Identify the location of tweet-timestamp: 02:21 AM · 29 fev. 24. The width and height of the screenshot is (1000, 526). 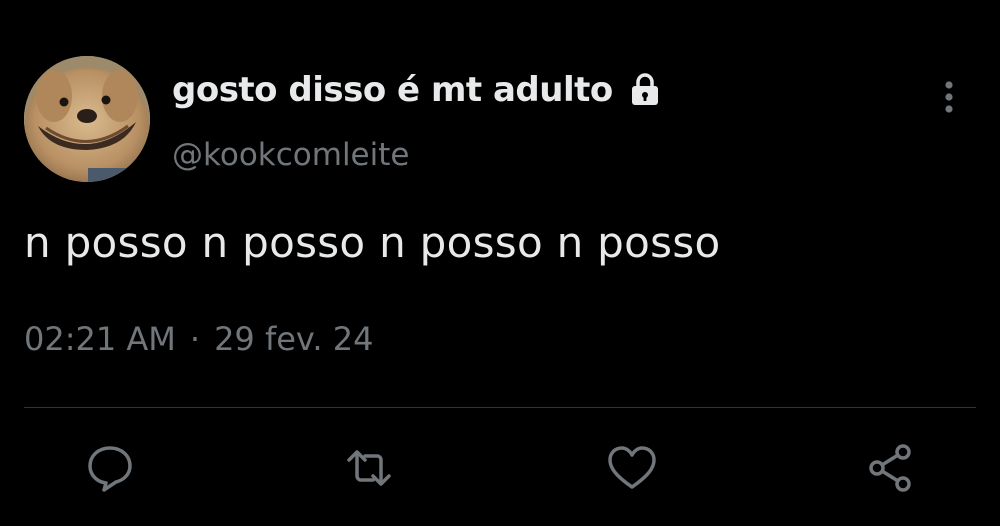
(198, 339).